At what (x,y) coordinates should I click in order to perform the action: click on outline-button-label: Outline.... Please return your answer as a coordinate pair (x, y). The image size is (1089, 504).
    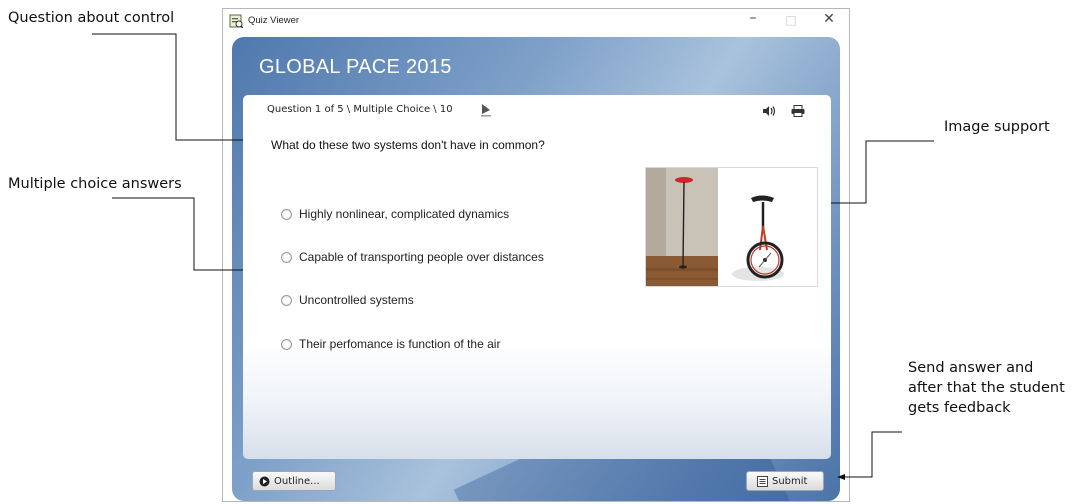
    Looking at the image, I should click on (297, 481).